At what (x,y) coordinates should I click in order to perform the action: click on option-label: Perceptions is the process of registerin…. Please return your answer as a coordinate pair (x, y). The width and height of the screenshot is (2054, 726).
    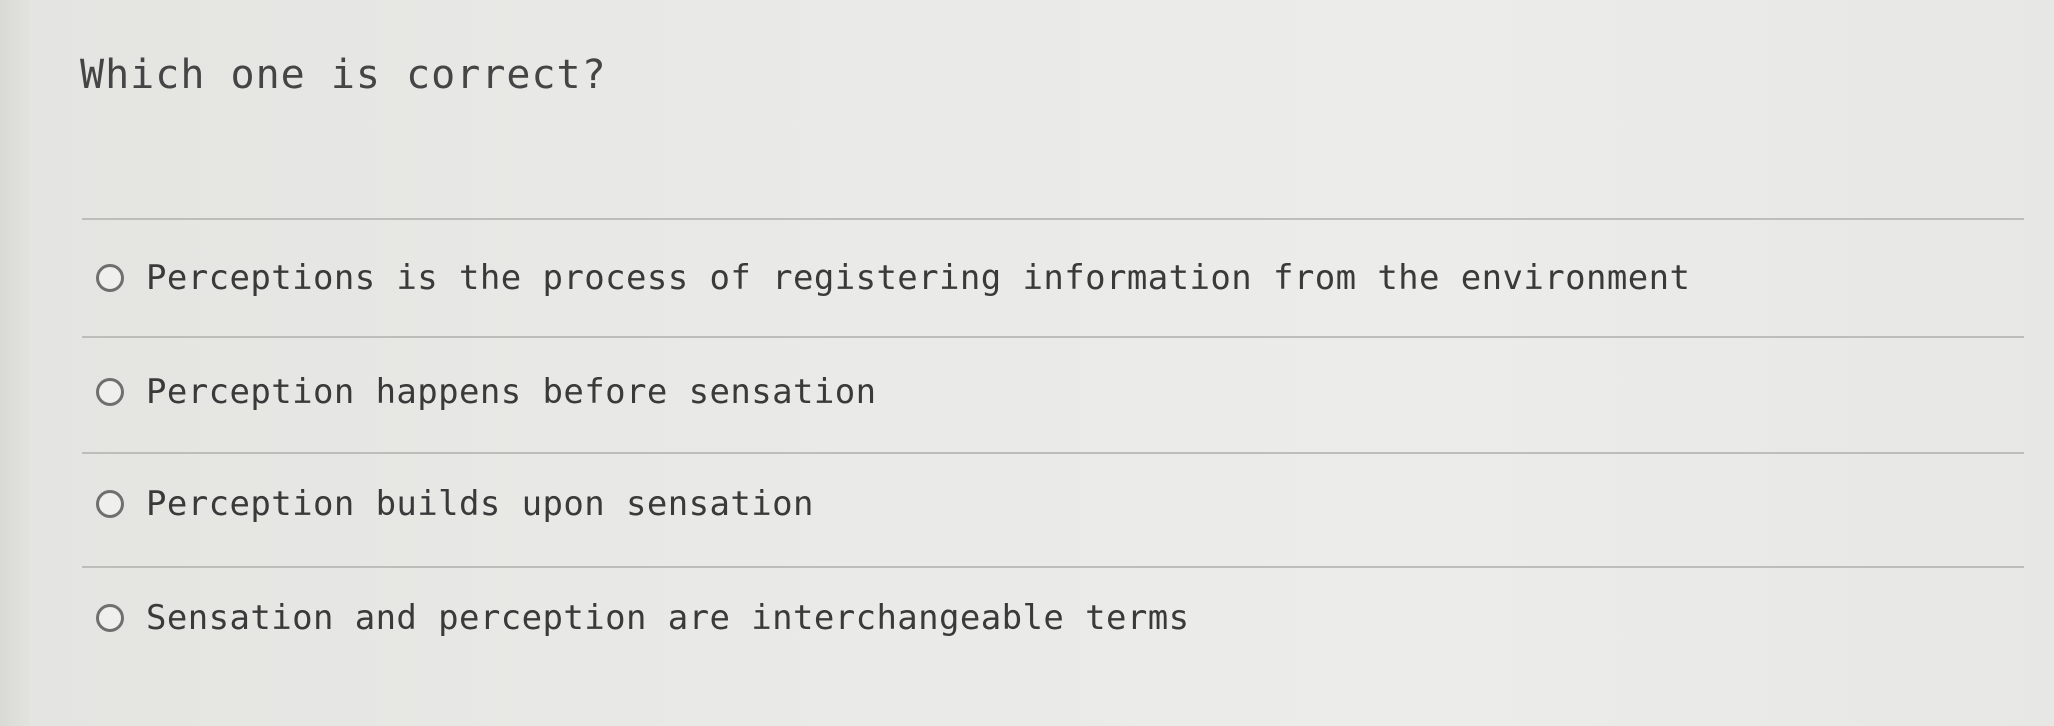
    Looking at the image, I should click on (918, 278).